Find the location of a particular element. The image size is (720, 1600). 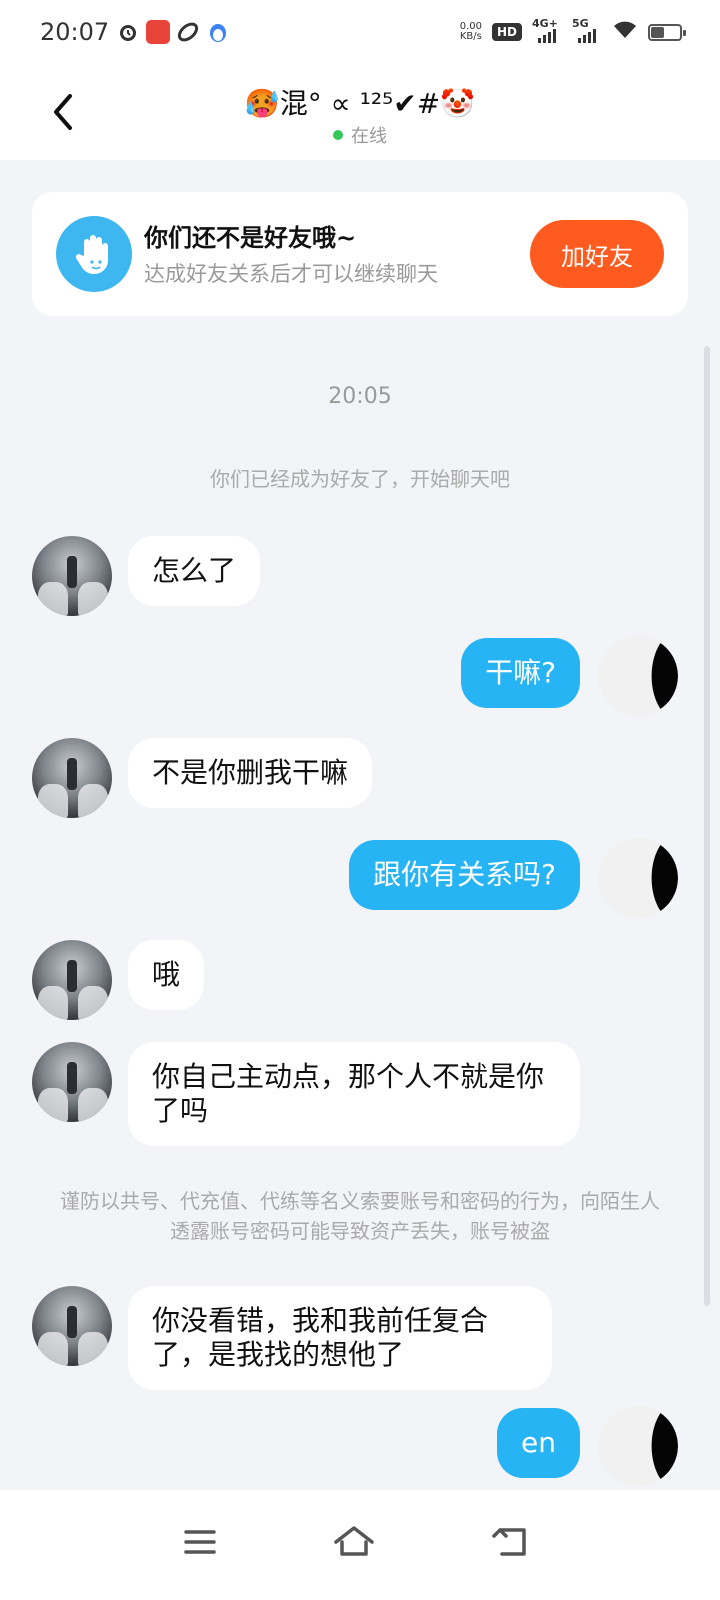

menu-icon is located at coordinates (200, 1542).